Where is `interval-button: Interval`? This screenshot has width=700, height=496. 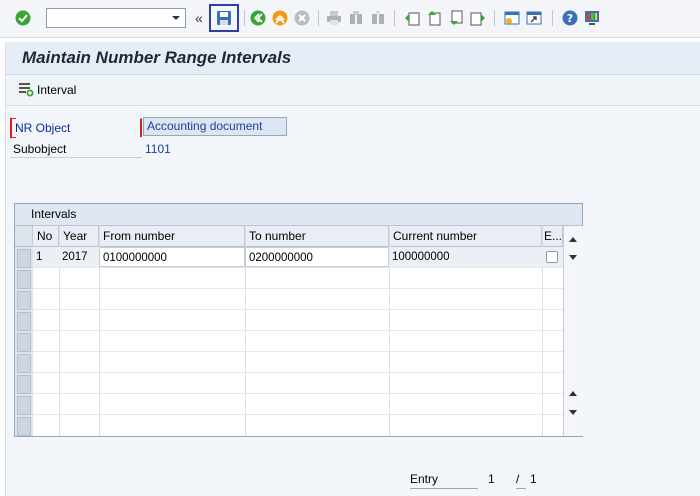
interval-button: Interval is located at coordinates (47, 90).